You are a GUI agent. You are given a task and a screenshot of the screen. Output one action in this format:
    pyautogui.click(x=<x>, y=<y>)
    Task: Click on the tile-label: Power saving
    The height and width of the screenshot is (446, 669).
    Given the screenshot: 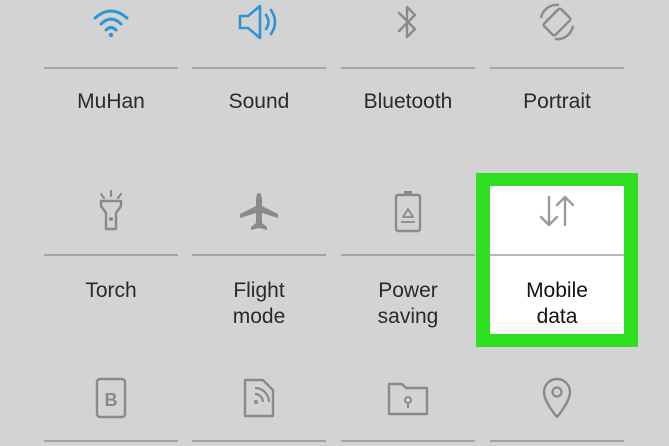 What is the action you would take?
    pyautogui.click(x=408, y=303)
    